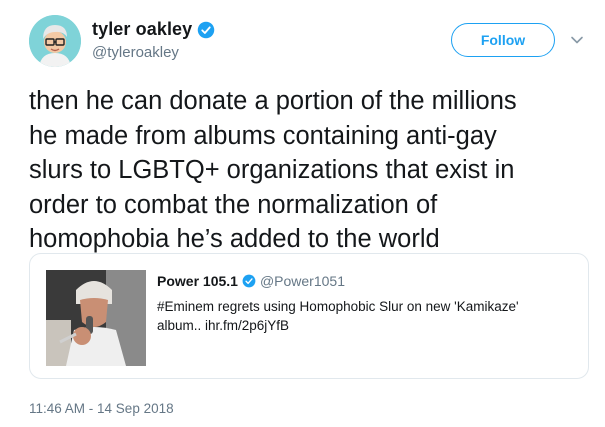 This screenshot has width=605, height=427. I want to click on follow-button: Follow, so click(503, 40).